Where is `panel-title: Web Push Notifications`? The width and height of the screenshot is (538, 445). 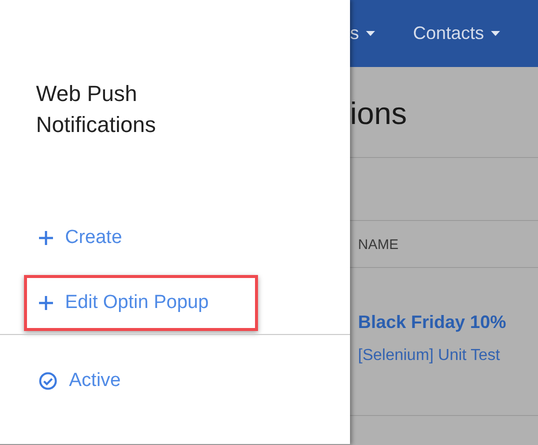
panel-title: Web Push Notifications is located at coordinates (96, 109).